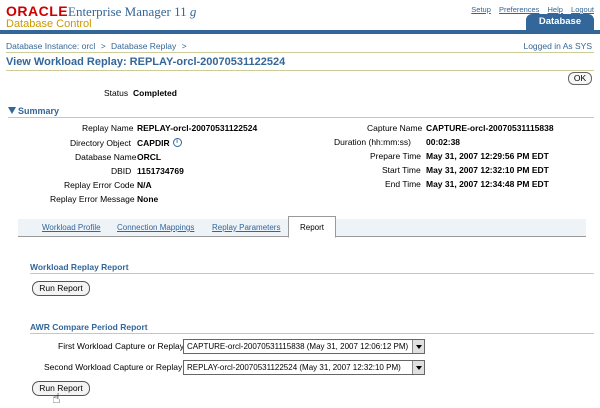 This screenshot has width=600, height=408. What do you see at coordinates (580, 78) in the screenshot?
I see `ok-button: OK` at bounding box center [580, 78].